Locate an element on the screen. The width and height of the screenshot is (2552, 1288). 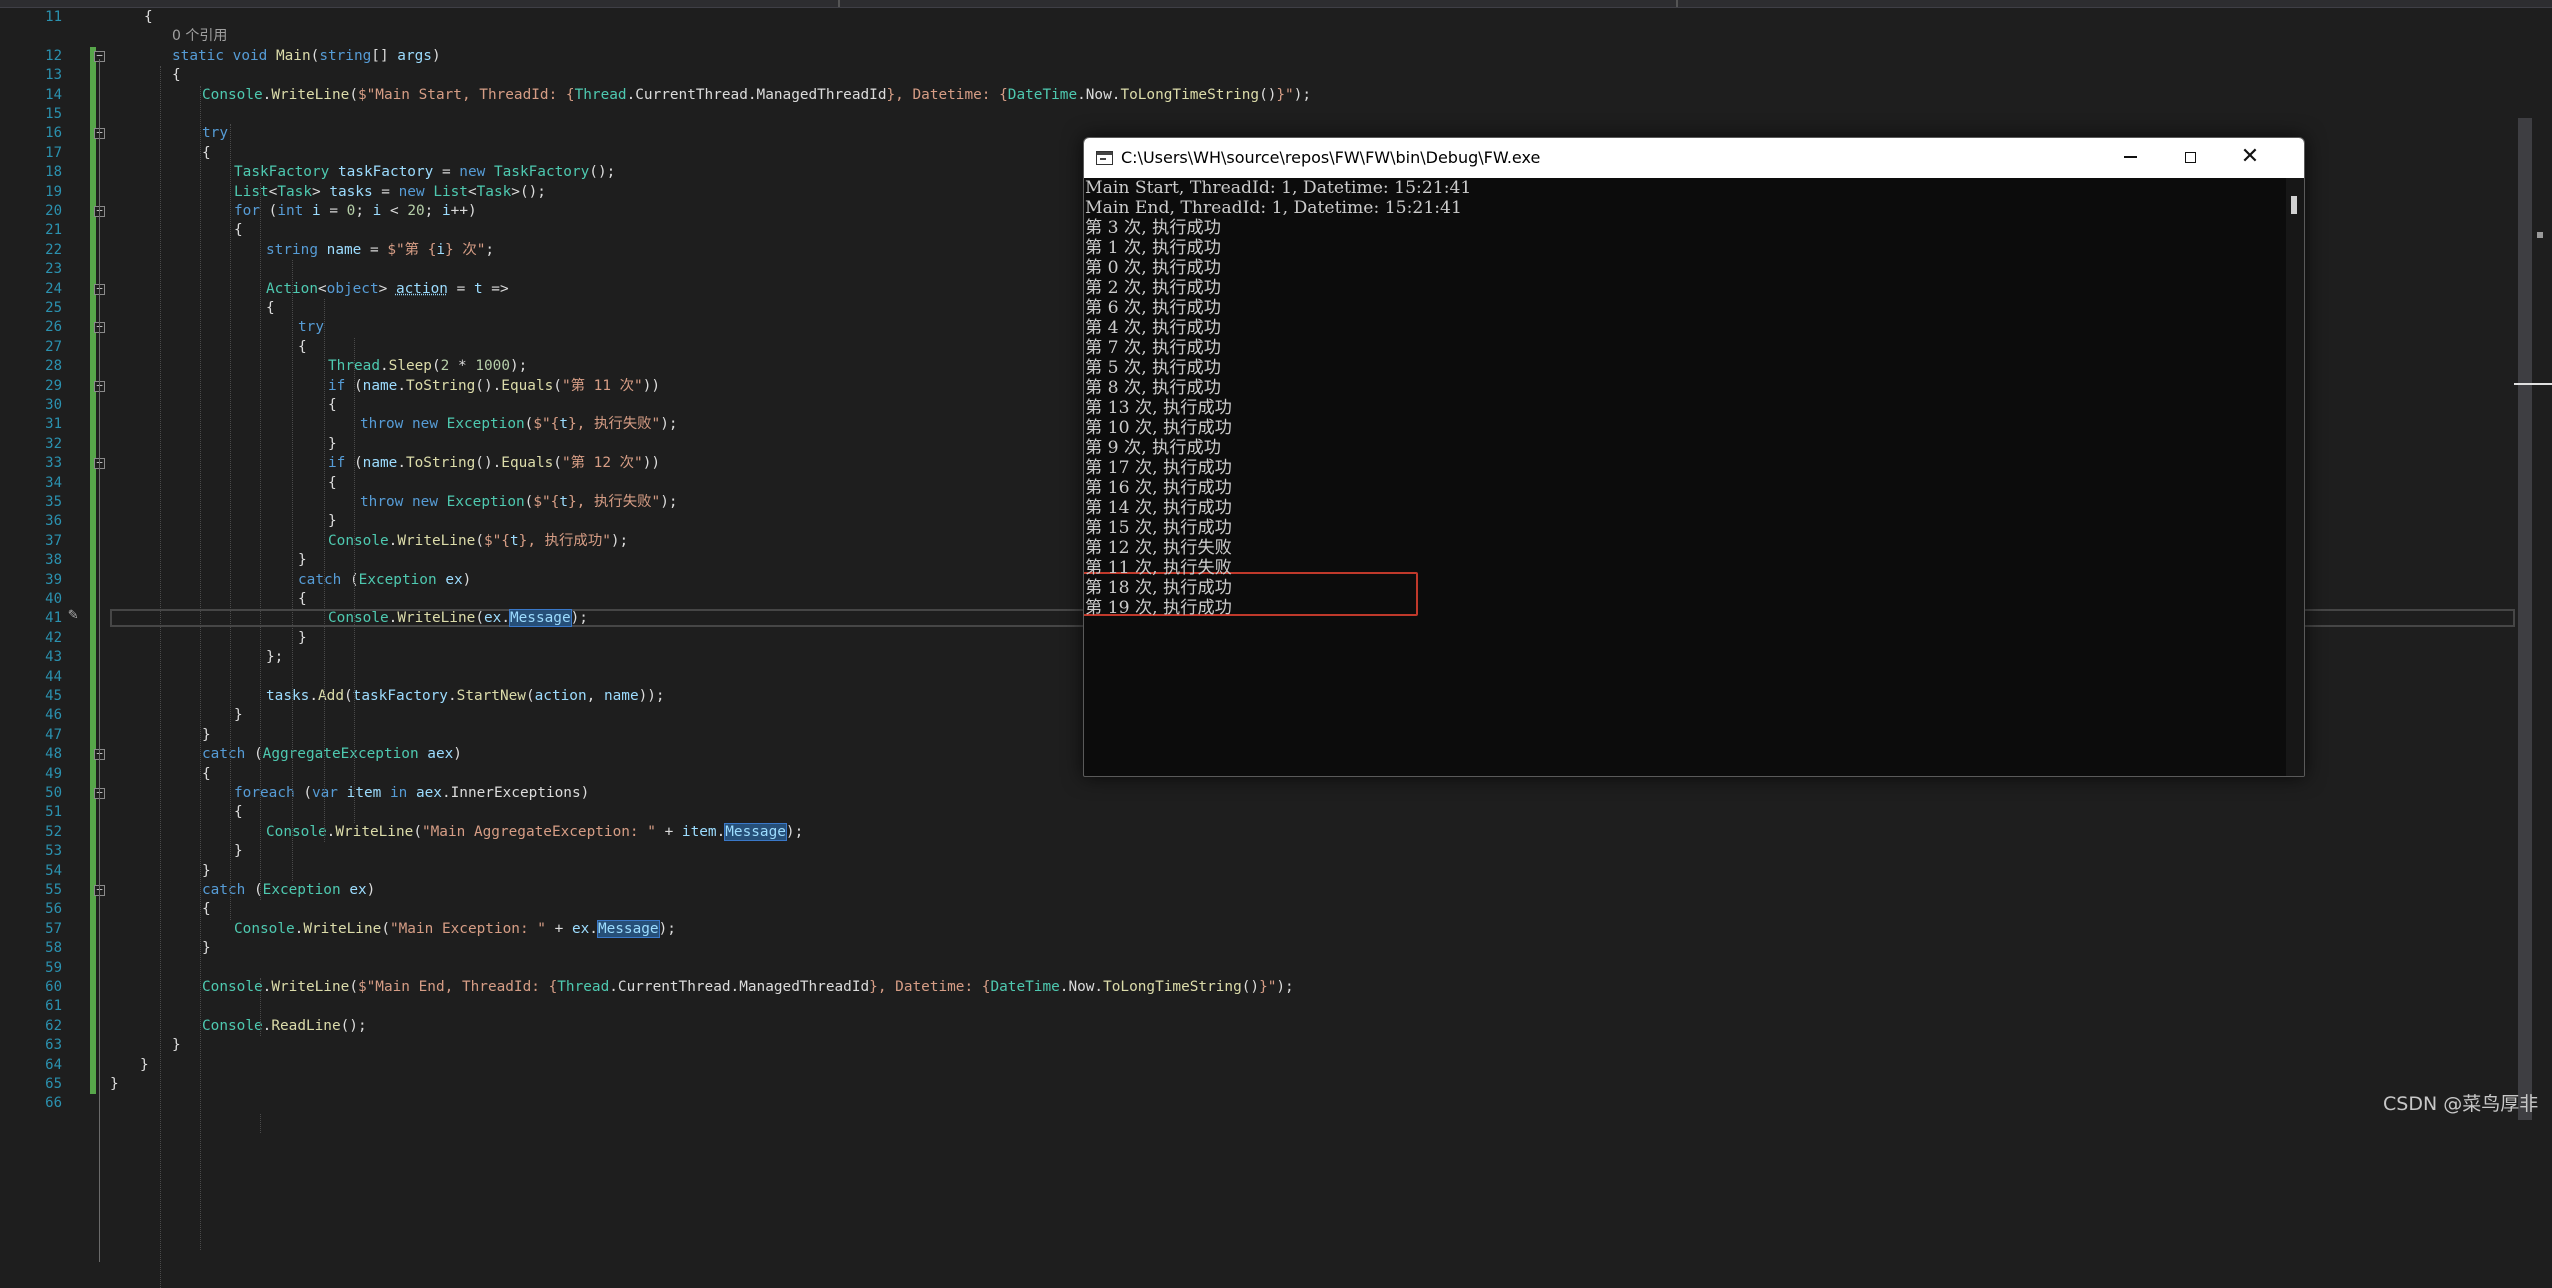
line-number: 24 is located at coordinates (53, 288).